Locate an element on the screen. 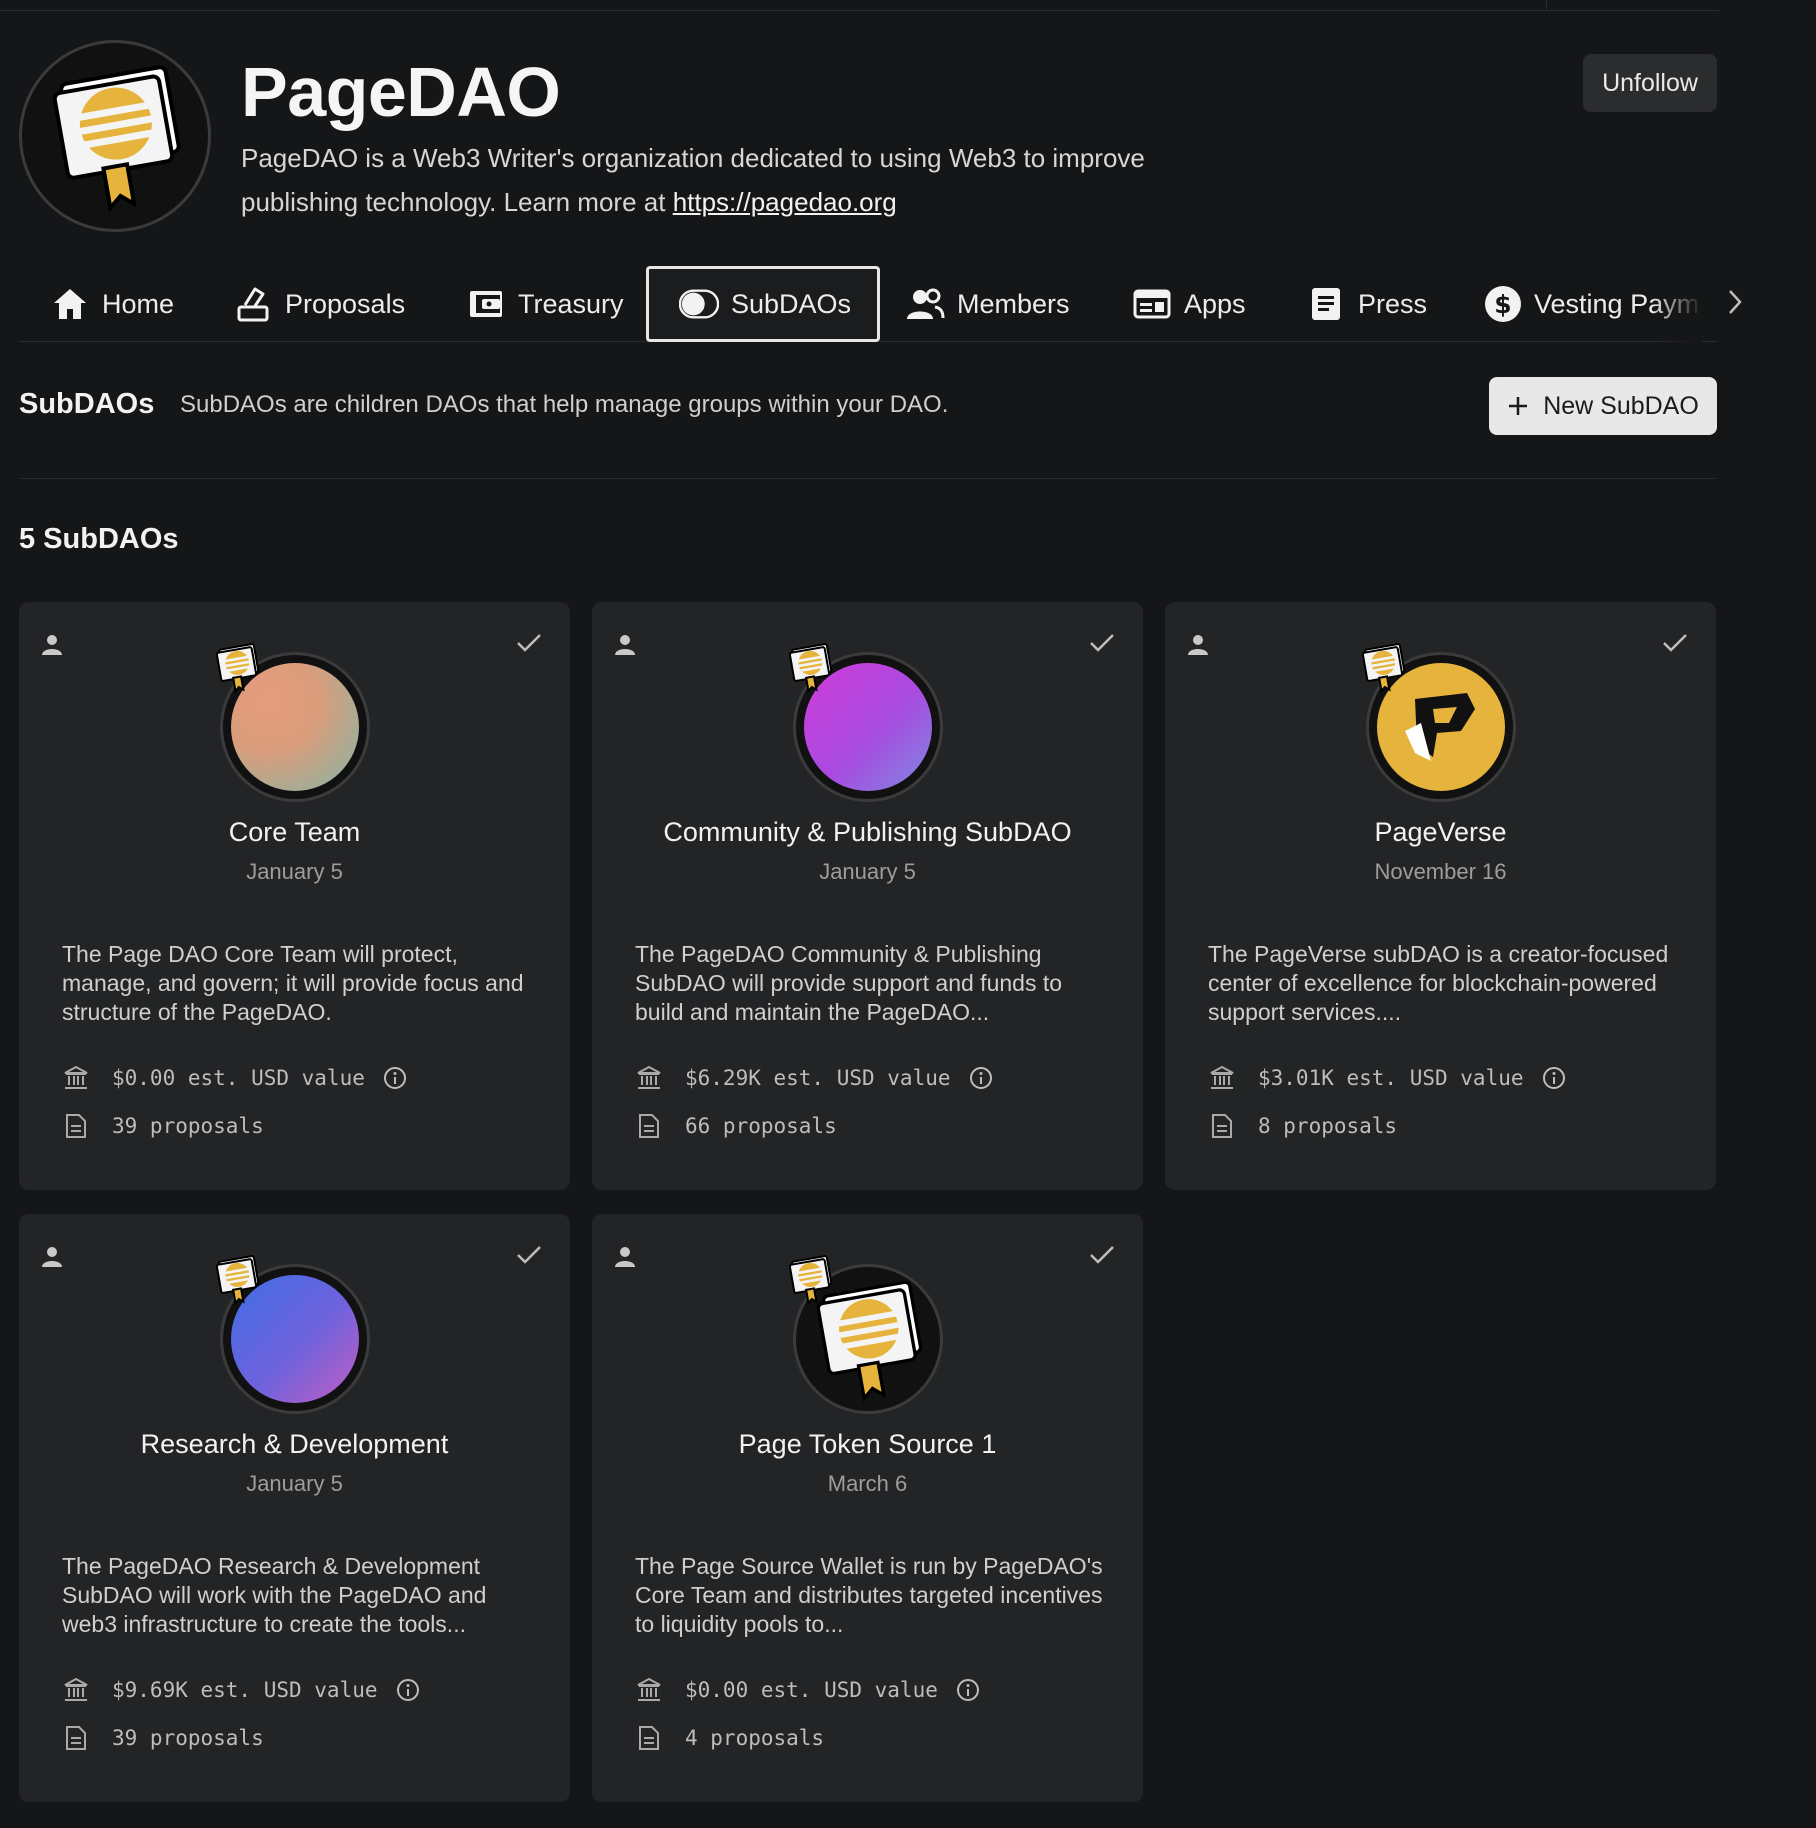 The height and width of the screenshot is (1828, 1816). tab-subdaos-label: SubDAOs is located at coordinates (791, 303).